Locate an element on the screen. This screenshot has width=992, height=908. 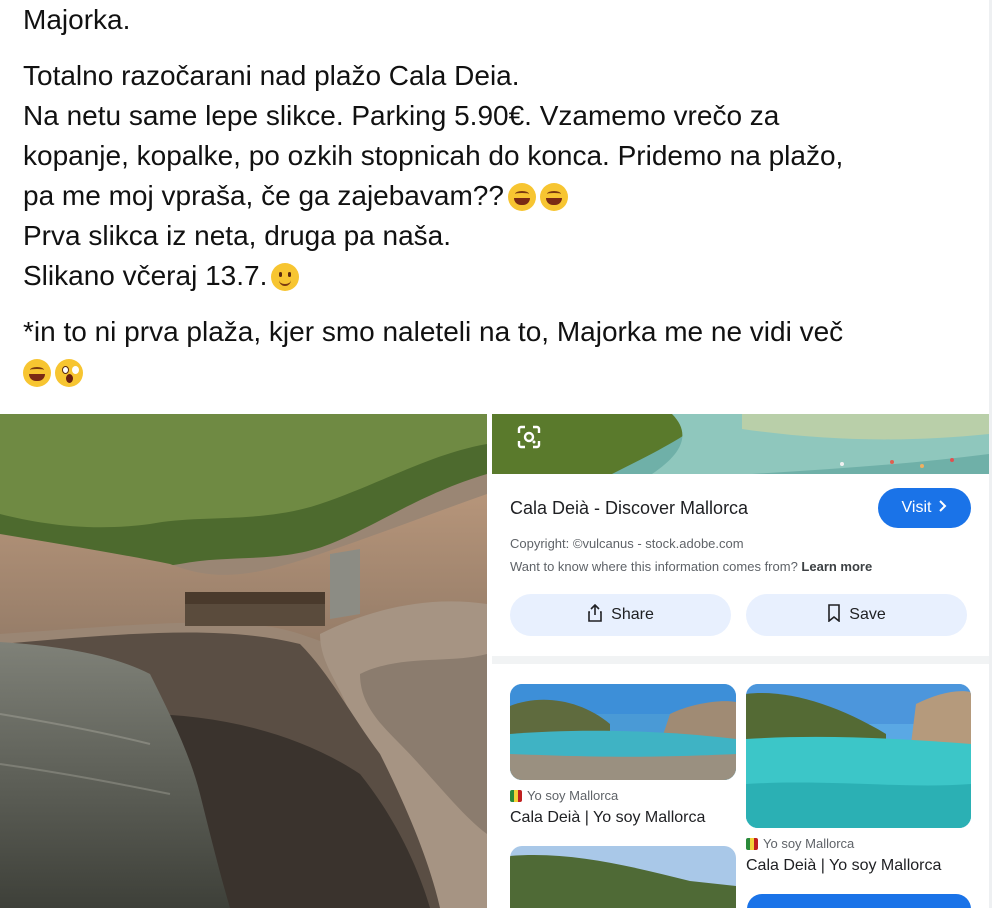
share-button: Share is located at coordinates (620, 615).